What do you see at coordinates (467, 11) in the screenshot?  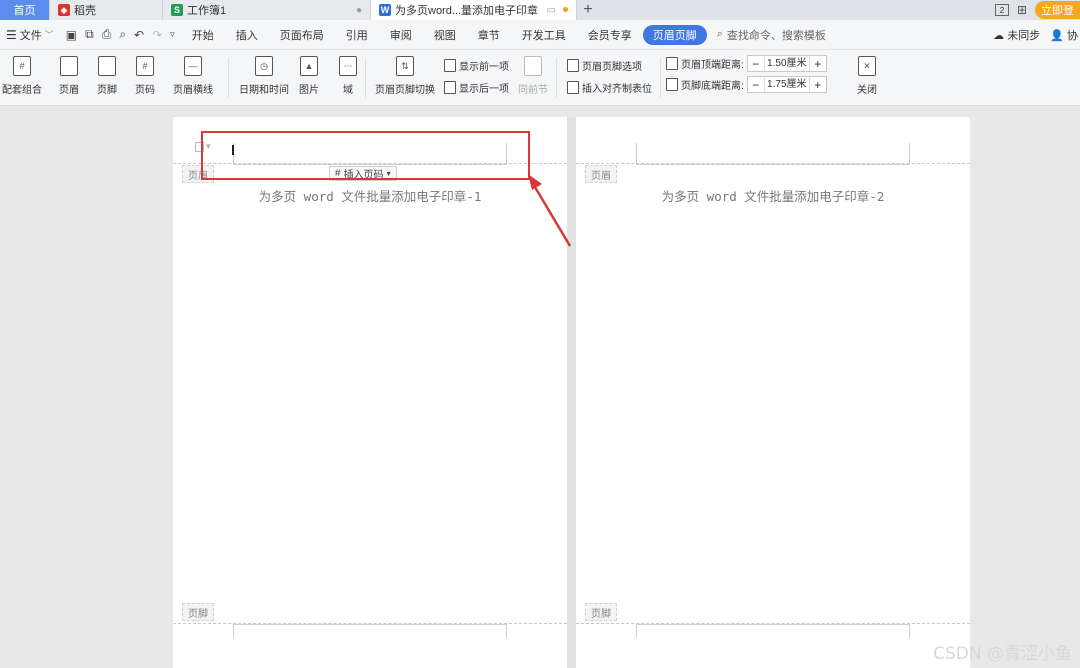 I see `tab-document-label: 为多页word...量添加电子印章` at bounding box center [467, 11].